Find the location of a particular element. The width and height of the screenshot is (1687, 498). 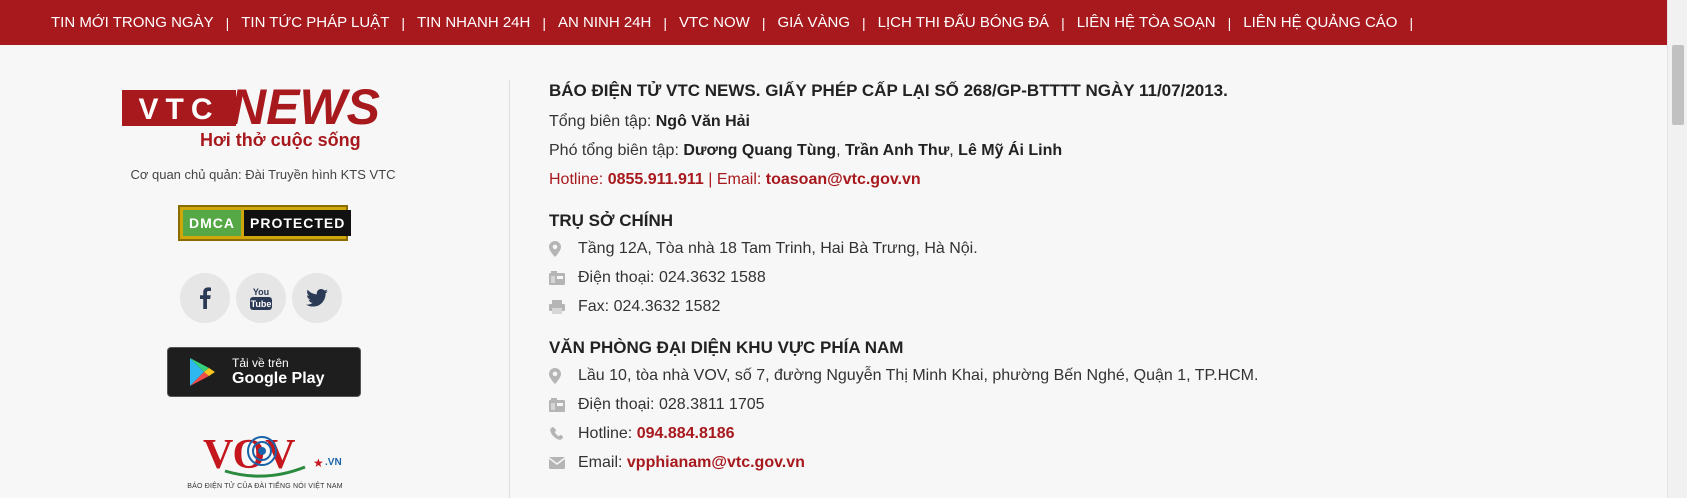

editor-name: Ngô Văn Hải is located at coordinates (702, 121).